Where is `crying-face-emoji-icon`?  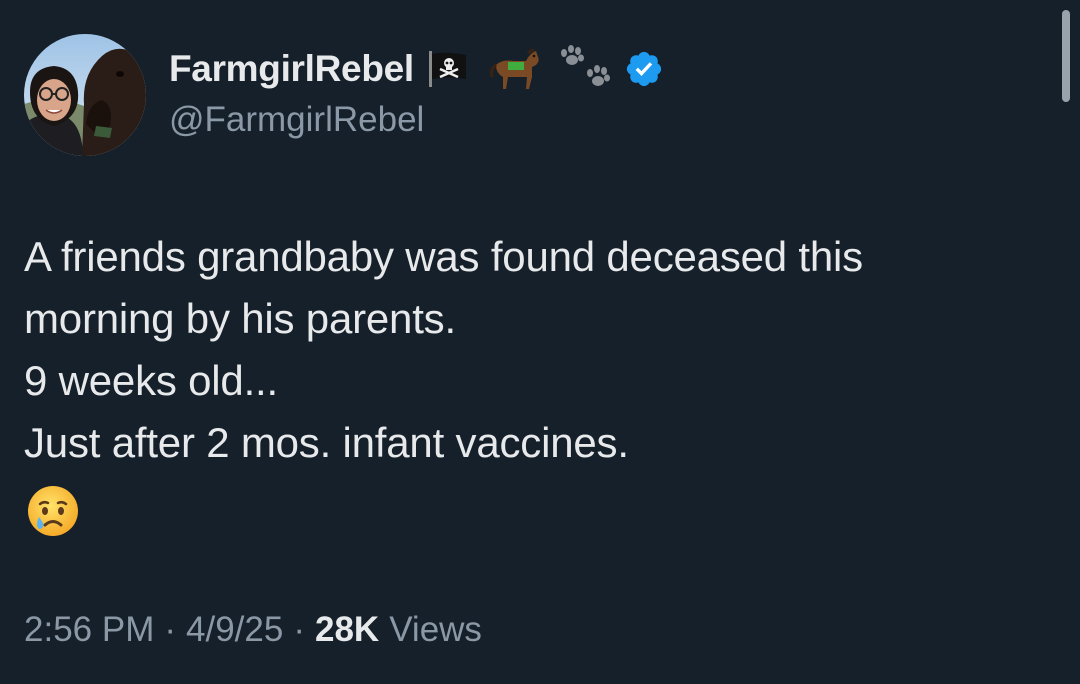
crying-face-emoji-icon is located at coordinates (53, 511).